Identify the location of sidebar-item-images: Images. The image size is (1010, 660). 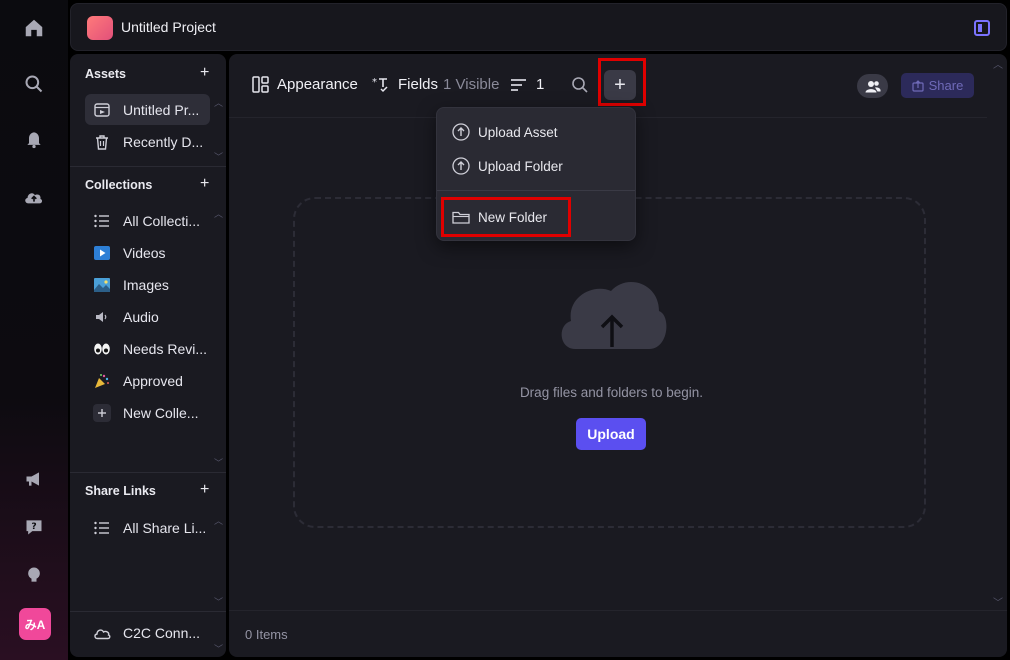
(147, 284).